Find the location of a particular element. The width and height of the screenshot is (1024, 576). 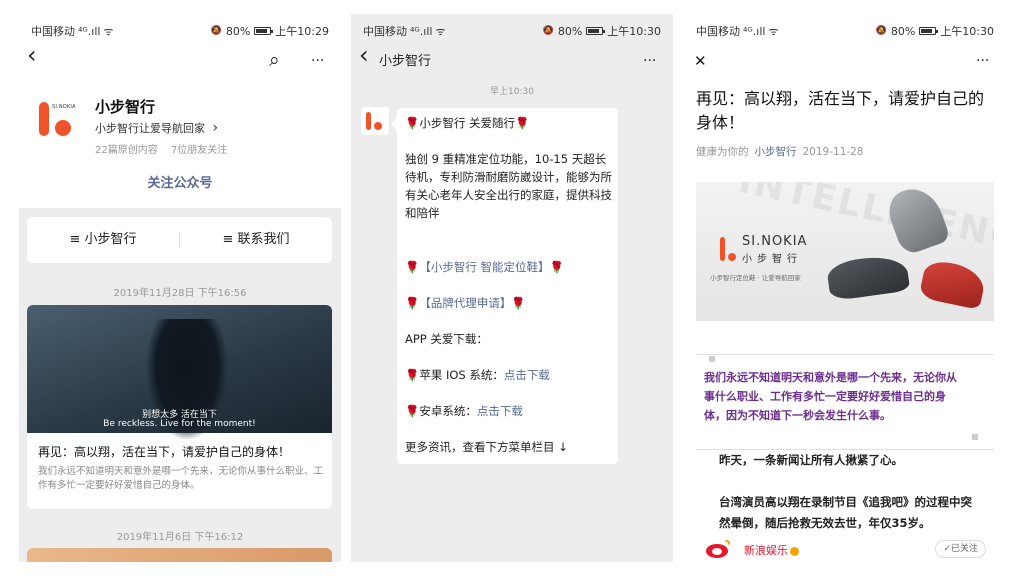

account-name: 小步智行 is located at coordinates (125, 107).